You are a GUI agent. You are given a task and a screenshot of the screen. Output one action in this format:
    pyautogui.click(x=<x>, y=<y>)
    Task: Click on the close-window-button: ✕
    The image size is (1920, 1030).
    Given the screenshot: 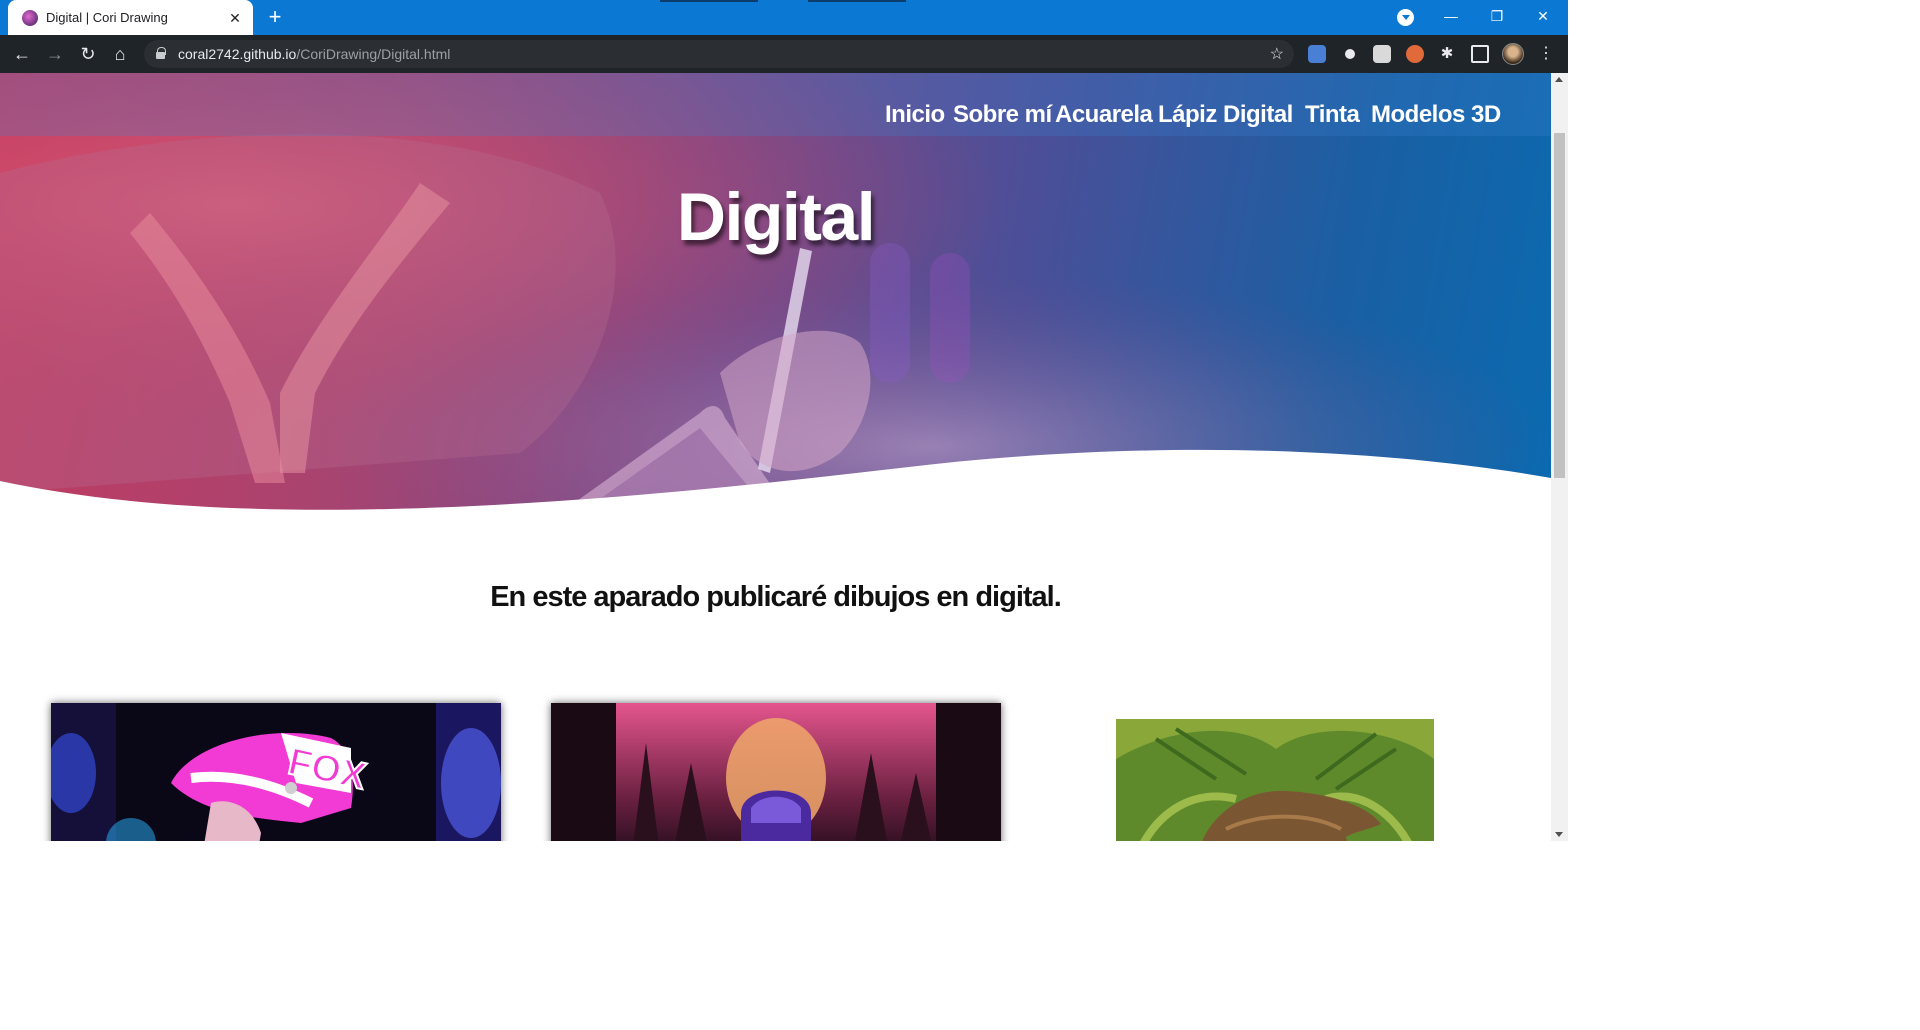 What is the action you would take?
    pyautogui.click(x=1543, y=16)
    